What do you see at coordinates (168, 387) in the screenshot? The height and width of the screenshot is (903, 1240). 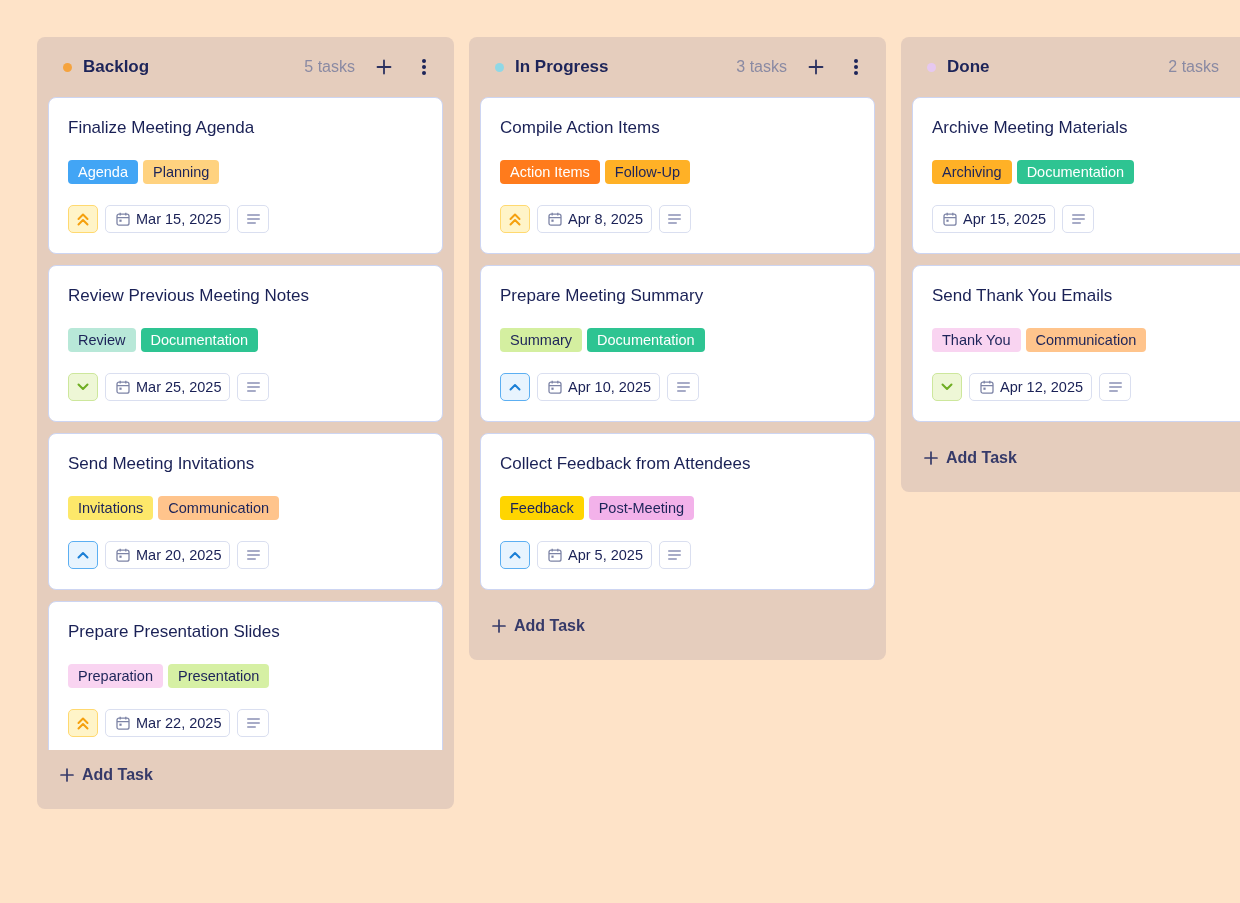 I see `due-date-button: Mar 25, 2025` at bounding box center [168, 387].